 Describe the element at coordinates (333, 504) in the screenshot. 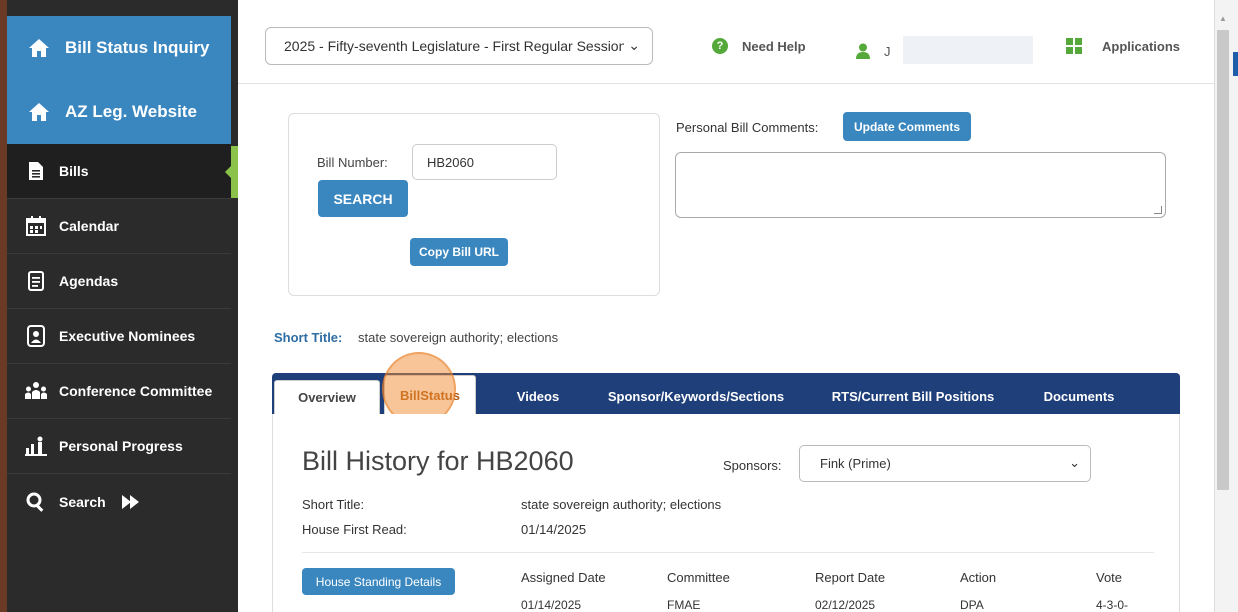

I see `history-short-title-label: Short Title:` at that location.